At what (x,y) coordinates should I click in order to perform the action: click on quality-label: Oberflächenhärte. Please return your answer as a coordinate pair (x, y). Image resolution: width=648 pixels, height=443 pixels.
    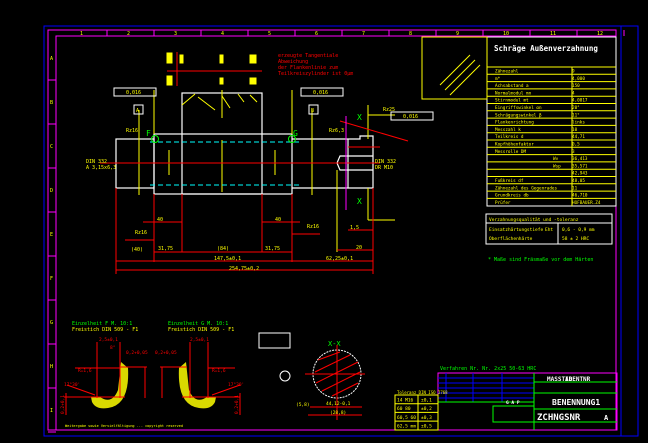
    Looking at the image, I should click on (511, 239).